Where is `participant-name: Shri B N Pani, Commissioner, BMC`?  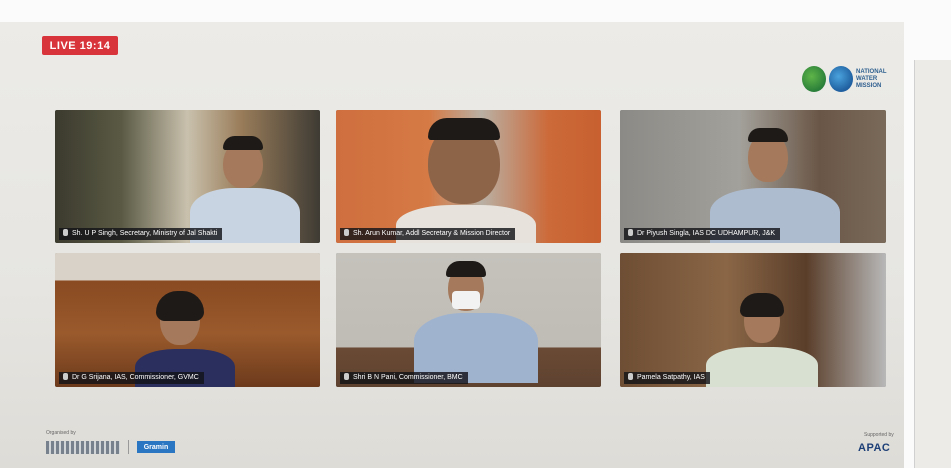 participant-name: Shri B N Pani, Commissioner, BMC is located at coordinates (408, 377).